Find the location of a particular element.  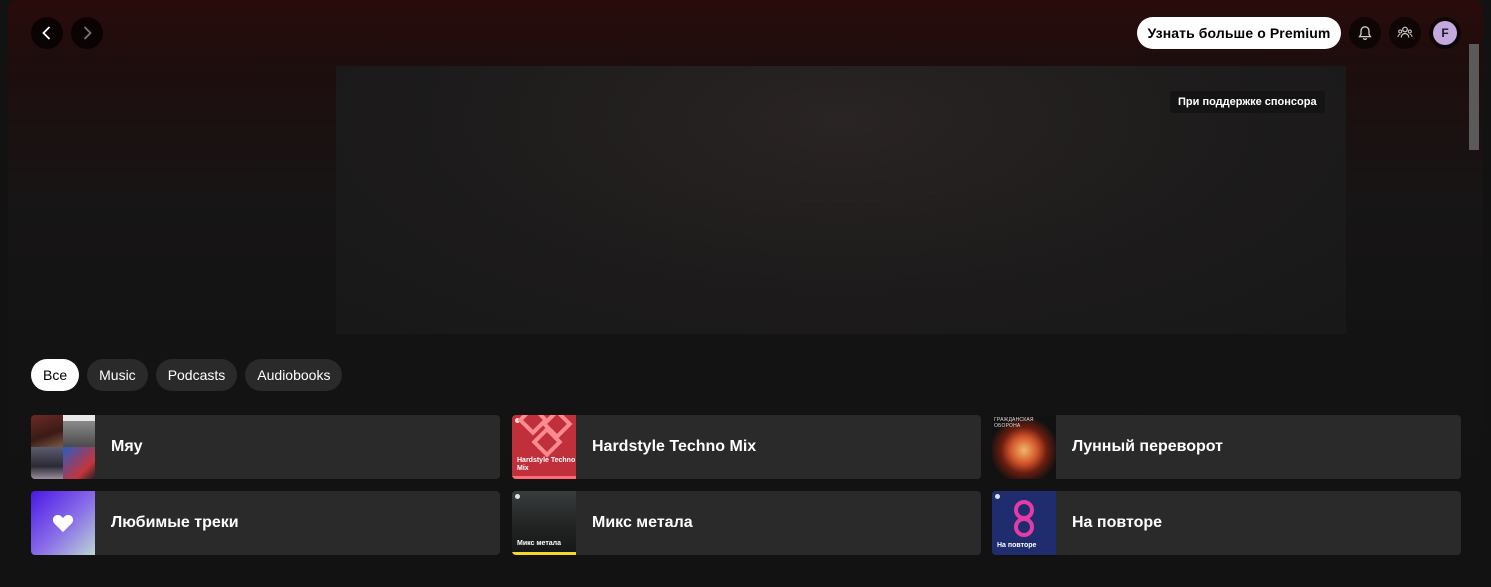

top-bar: Узнать больше о Premium F is located at coordinates (745, 33).